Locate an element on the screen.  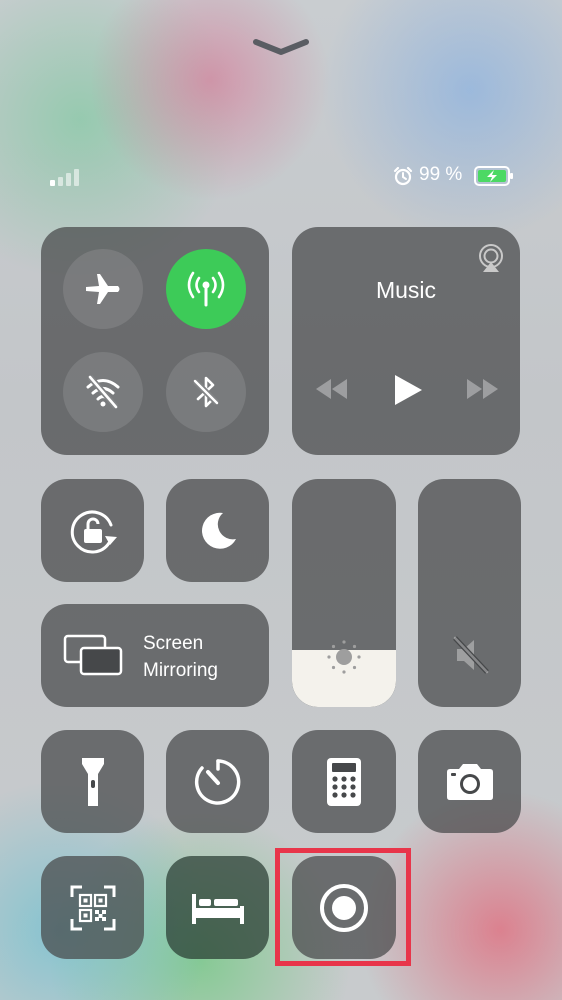
wifi-off-icon is located at coordinates (103, 392).